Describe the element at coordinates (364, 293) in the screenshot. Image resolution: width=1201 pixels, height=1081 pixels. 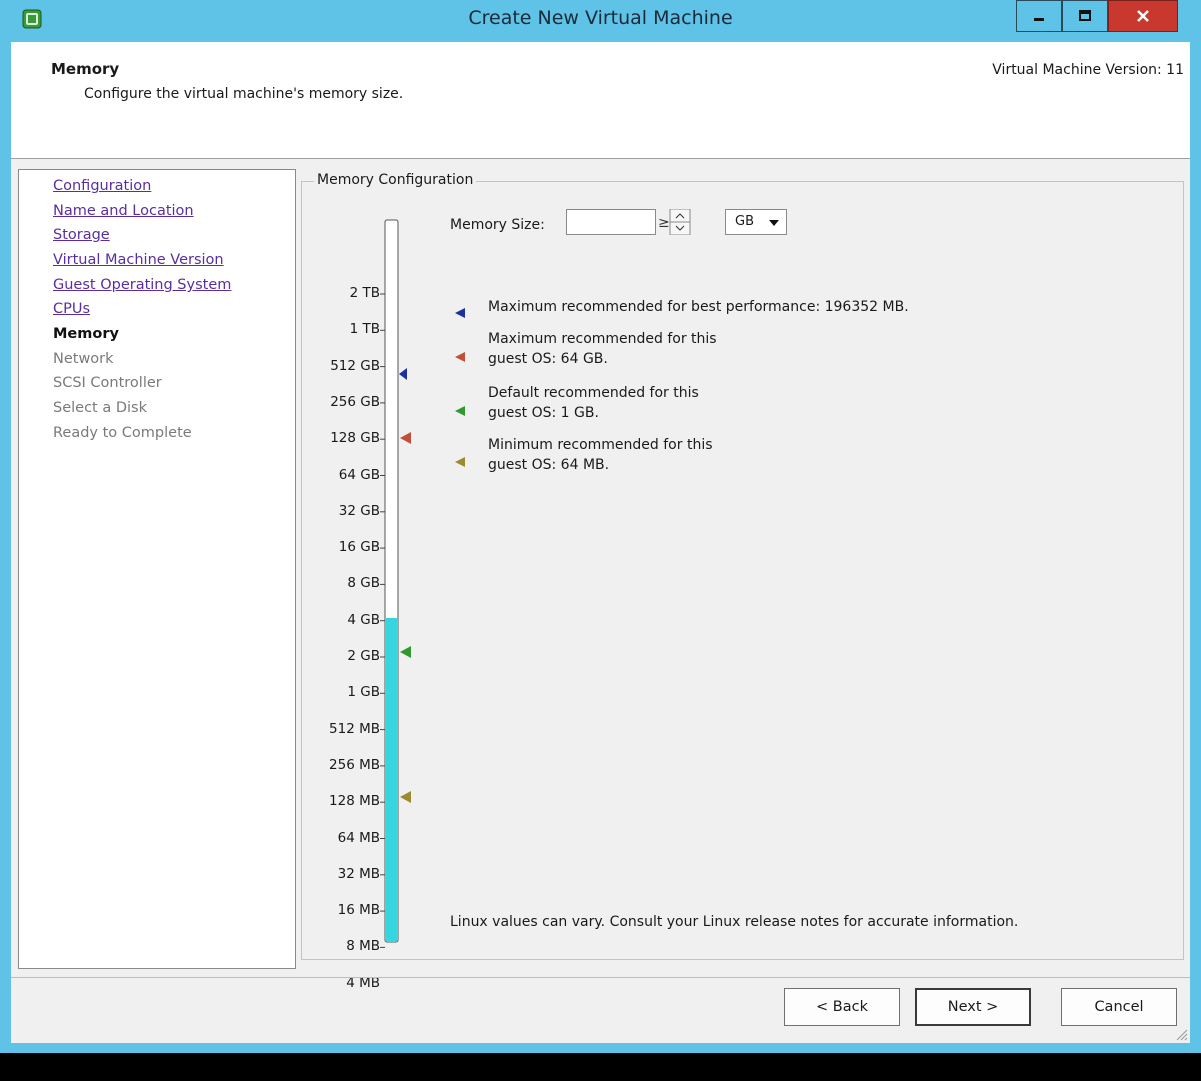
I see `slider-scale-label: 2 TB` at that location.